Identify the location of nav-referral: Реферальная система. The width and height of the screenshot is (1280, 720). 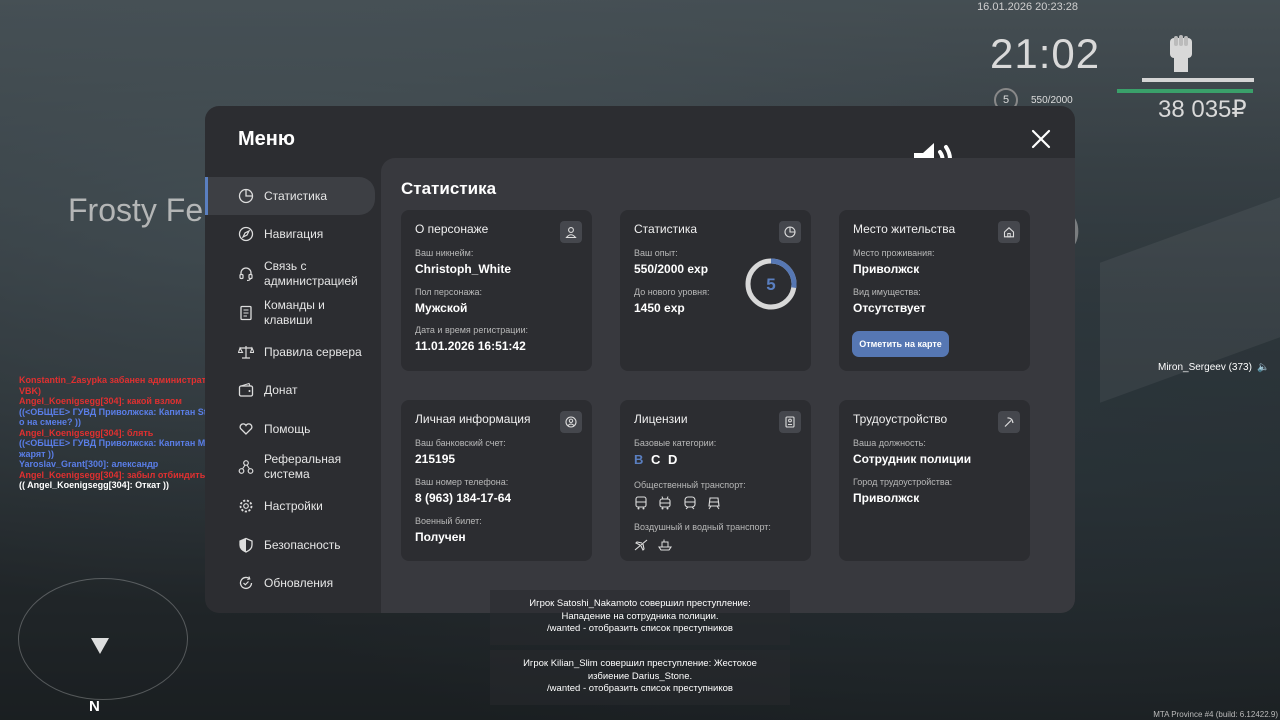
(290, 466).